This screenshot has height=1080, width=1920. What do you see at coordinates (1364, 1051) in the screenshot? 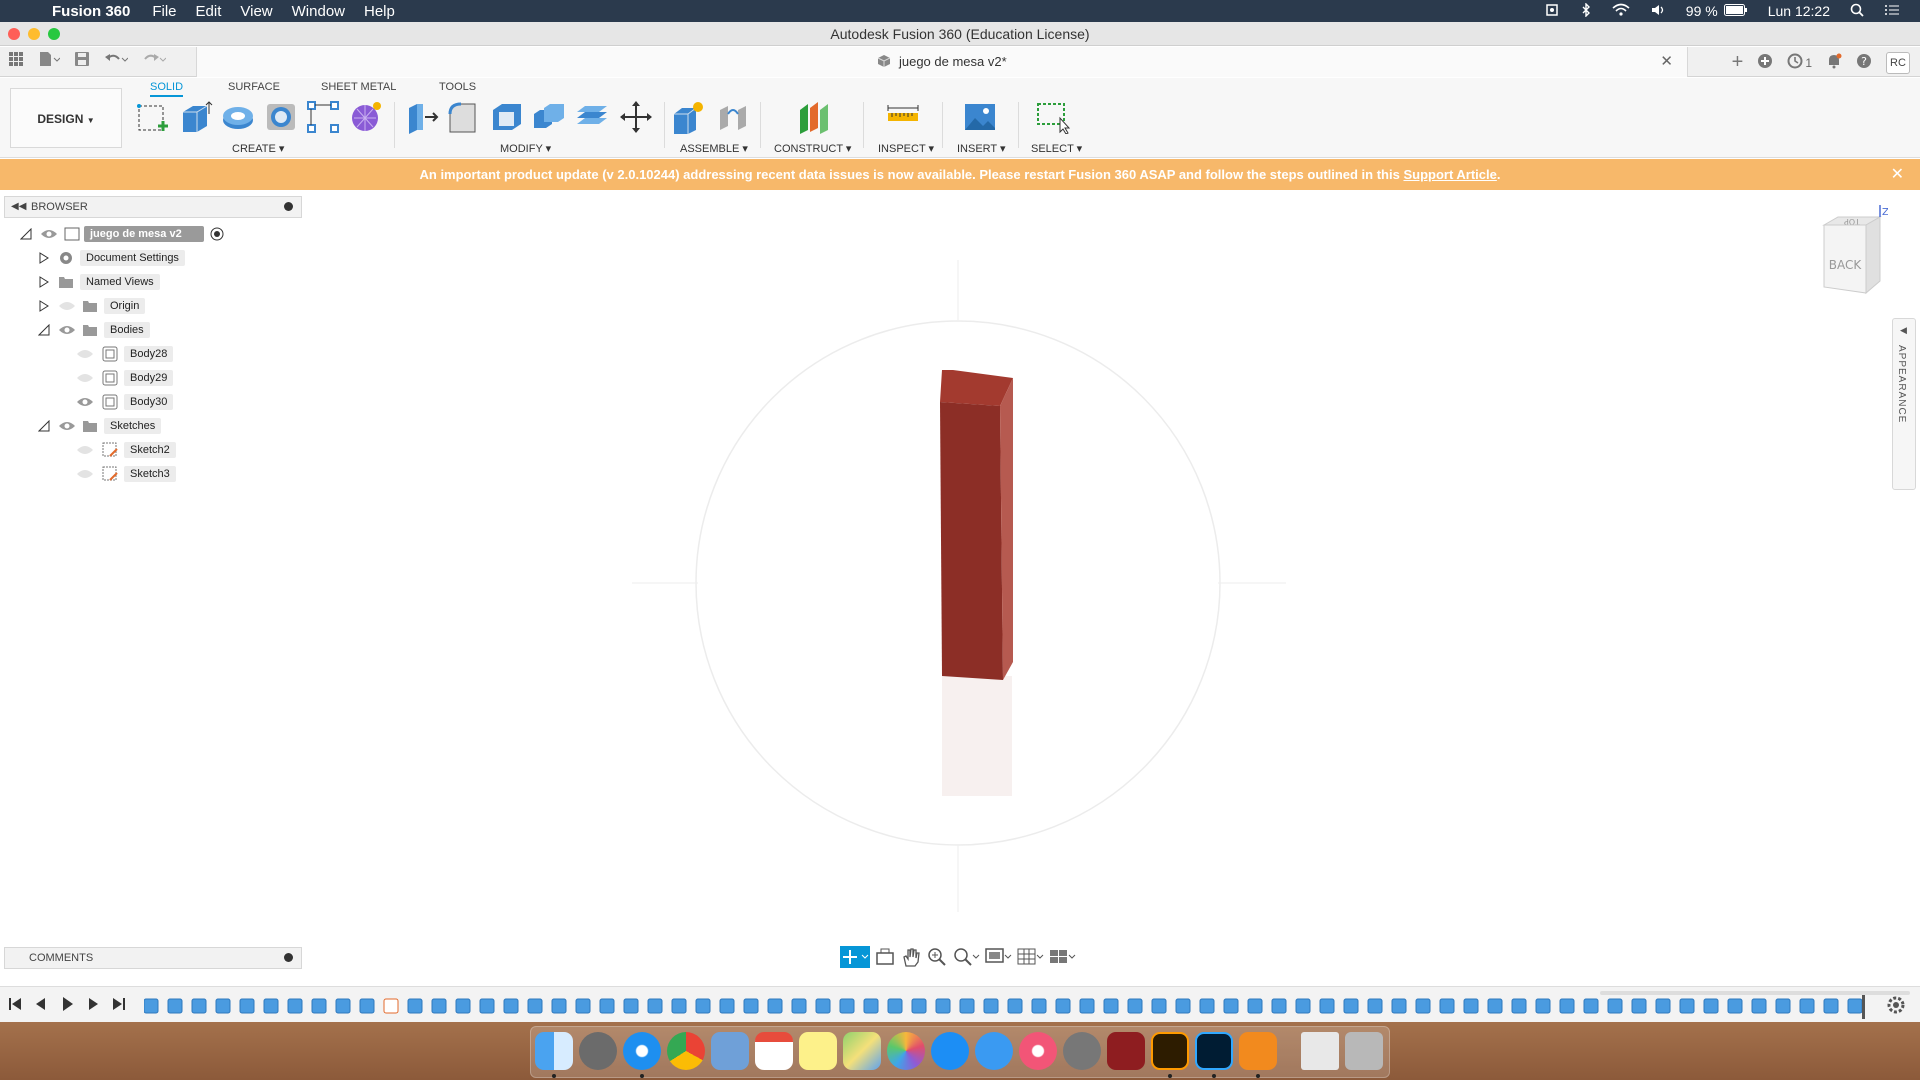
I see `trash-icon` at bounding box center [1364, 1051].